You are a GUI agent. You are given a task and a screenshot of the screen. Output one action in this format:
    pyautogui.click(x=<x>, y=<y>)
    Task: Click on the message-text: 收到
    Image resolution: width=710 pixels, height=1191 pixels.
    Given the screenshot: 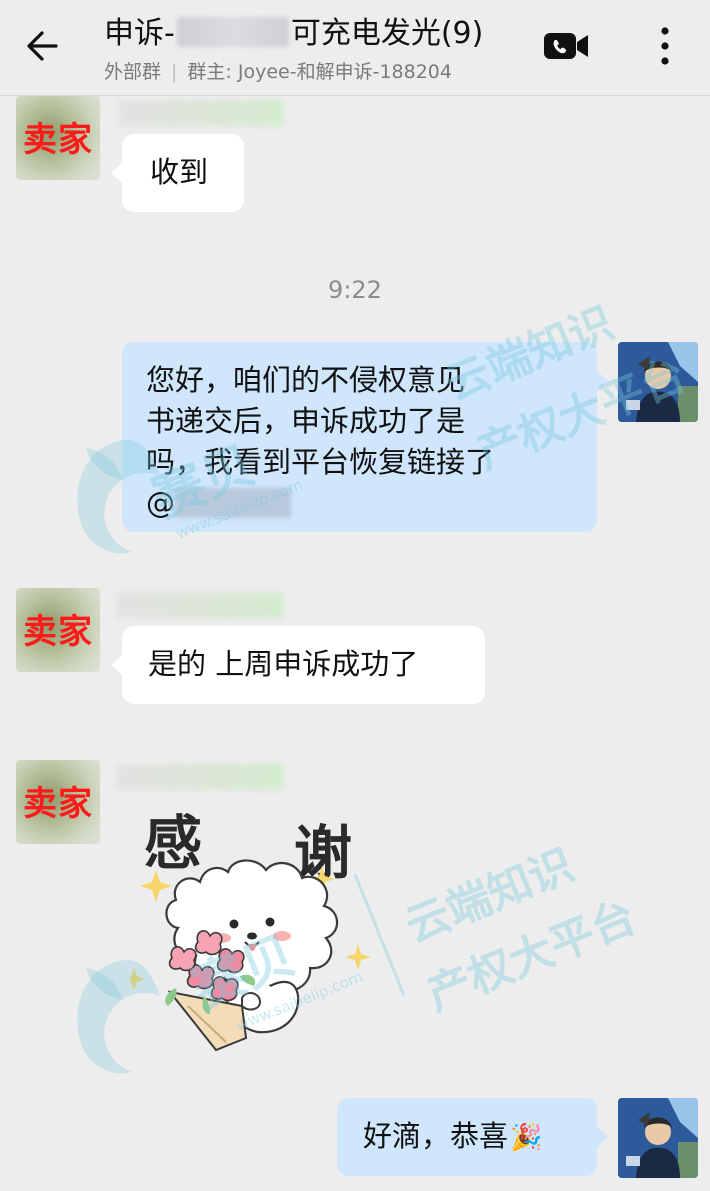 What is the action you would take?
    pyautogui.click(x=179, y=172)
    